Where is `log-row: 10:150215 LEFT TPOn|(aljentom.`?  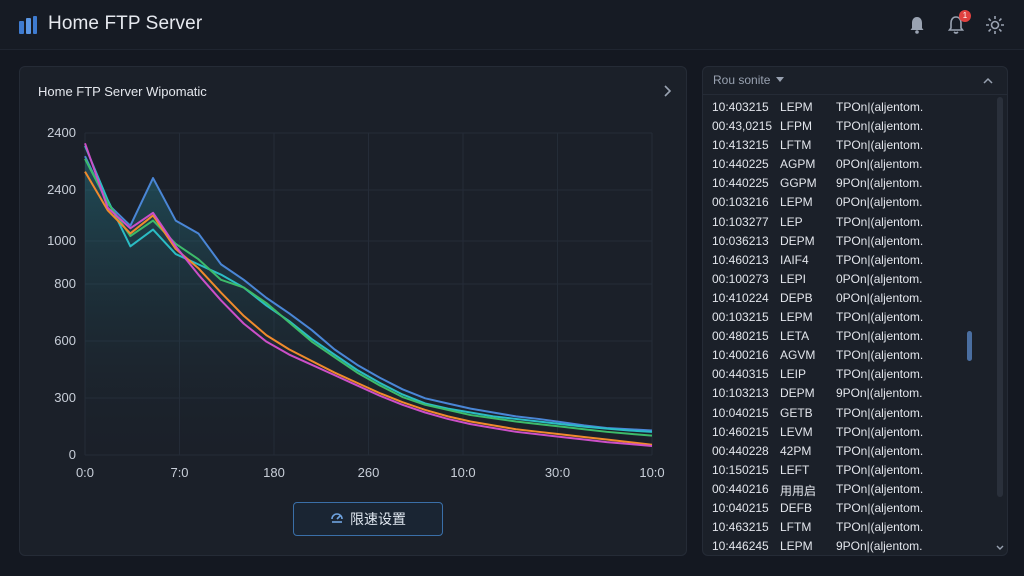
log-row: 10:150215 LEFT TPOn|(aljentom. is located at coordinates (848, 472).